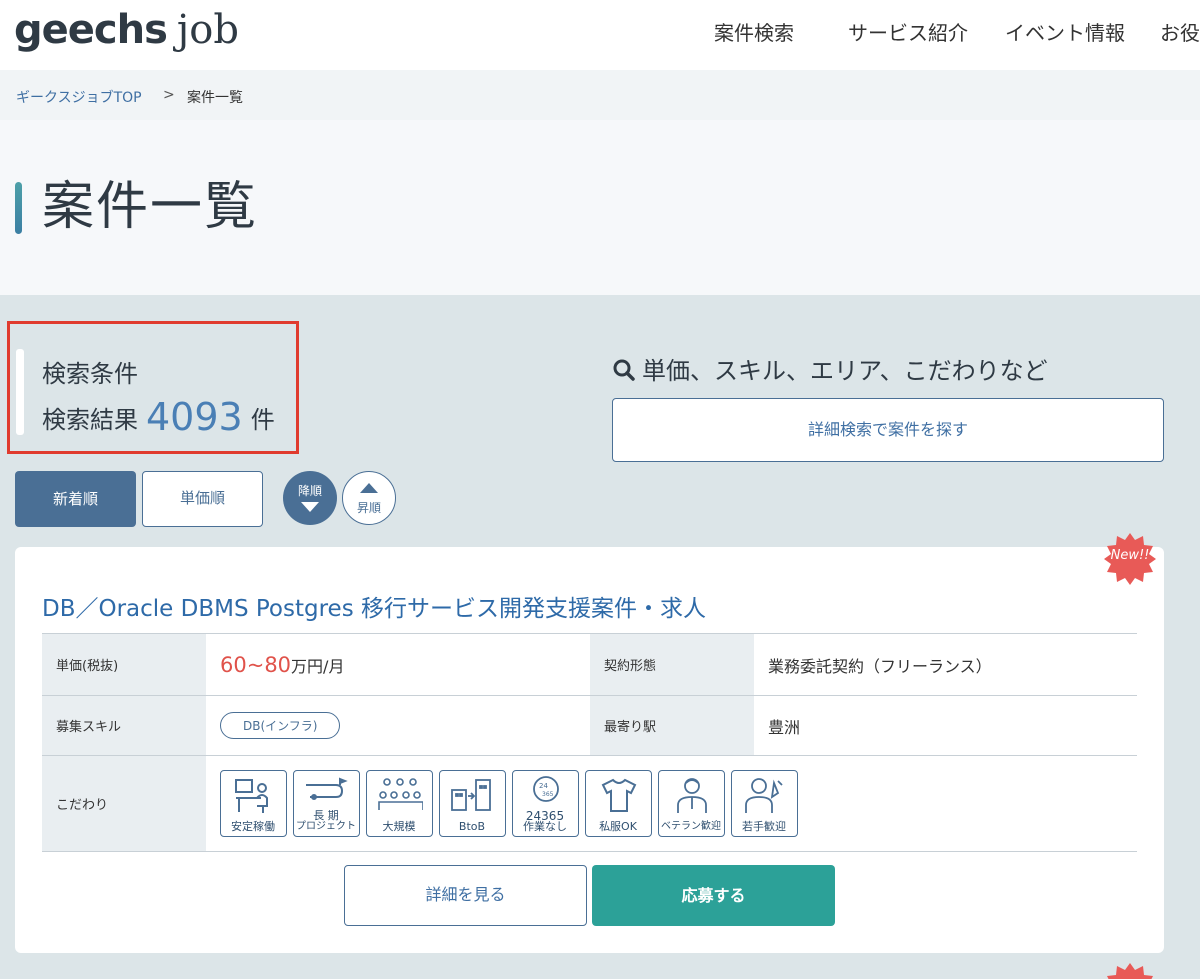 The height and width of the screenshot is (979, 1200). Describe the element at coordinates (545, 803) in the screenshot. I see `feature-no-24365: 24 365 24365 作業なし` at that location.